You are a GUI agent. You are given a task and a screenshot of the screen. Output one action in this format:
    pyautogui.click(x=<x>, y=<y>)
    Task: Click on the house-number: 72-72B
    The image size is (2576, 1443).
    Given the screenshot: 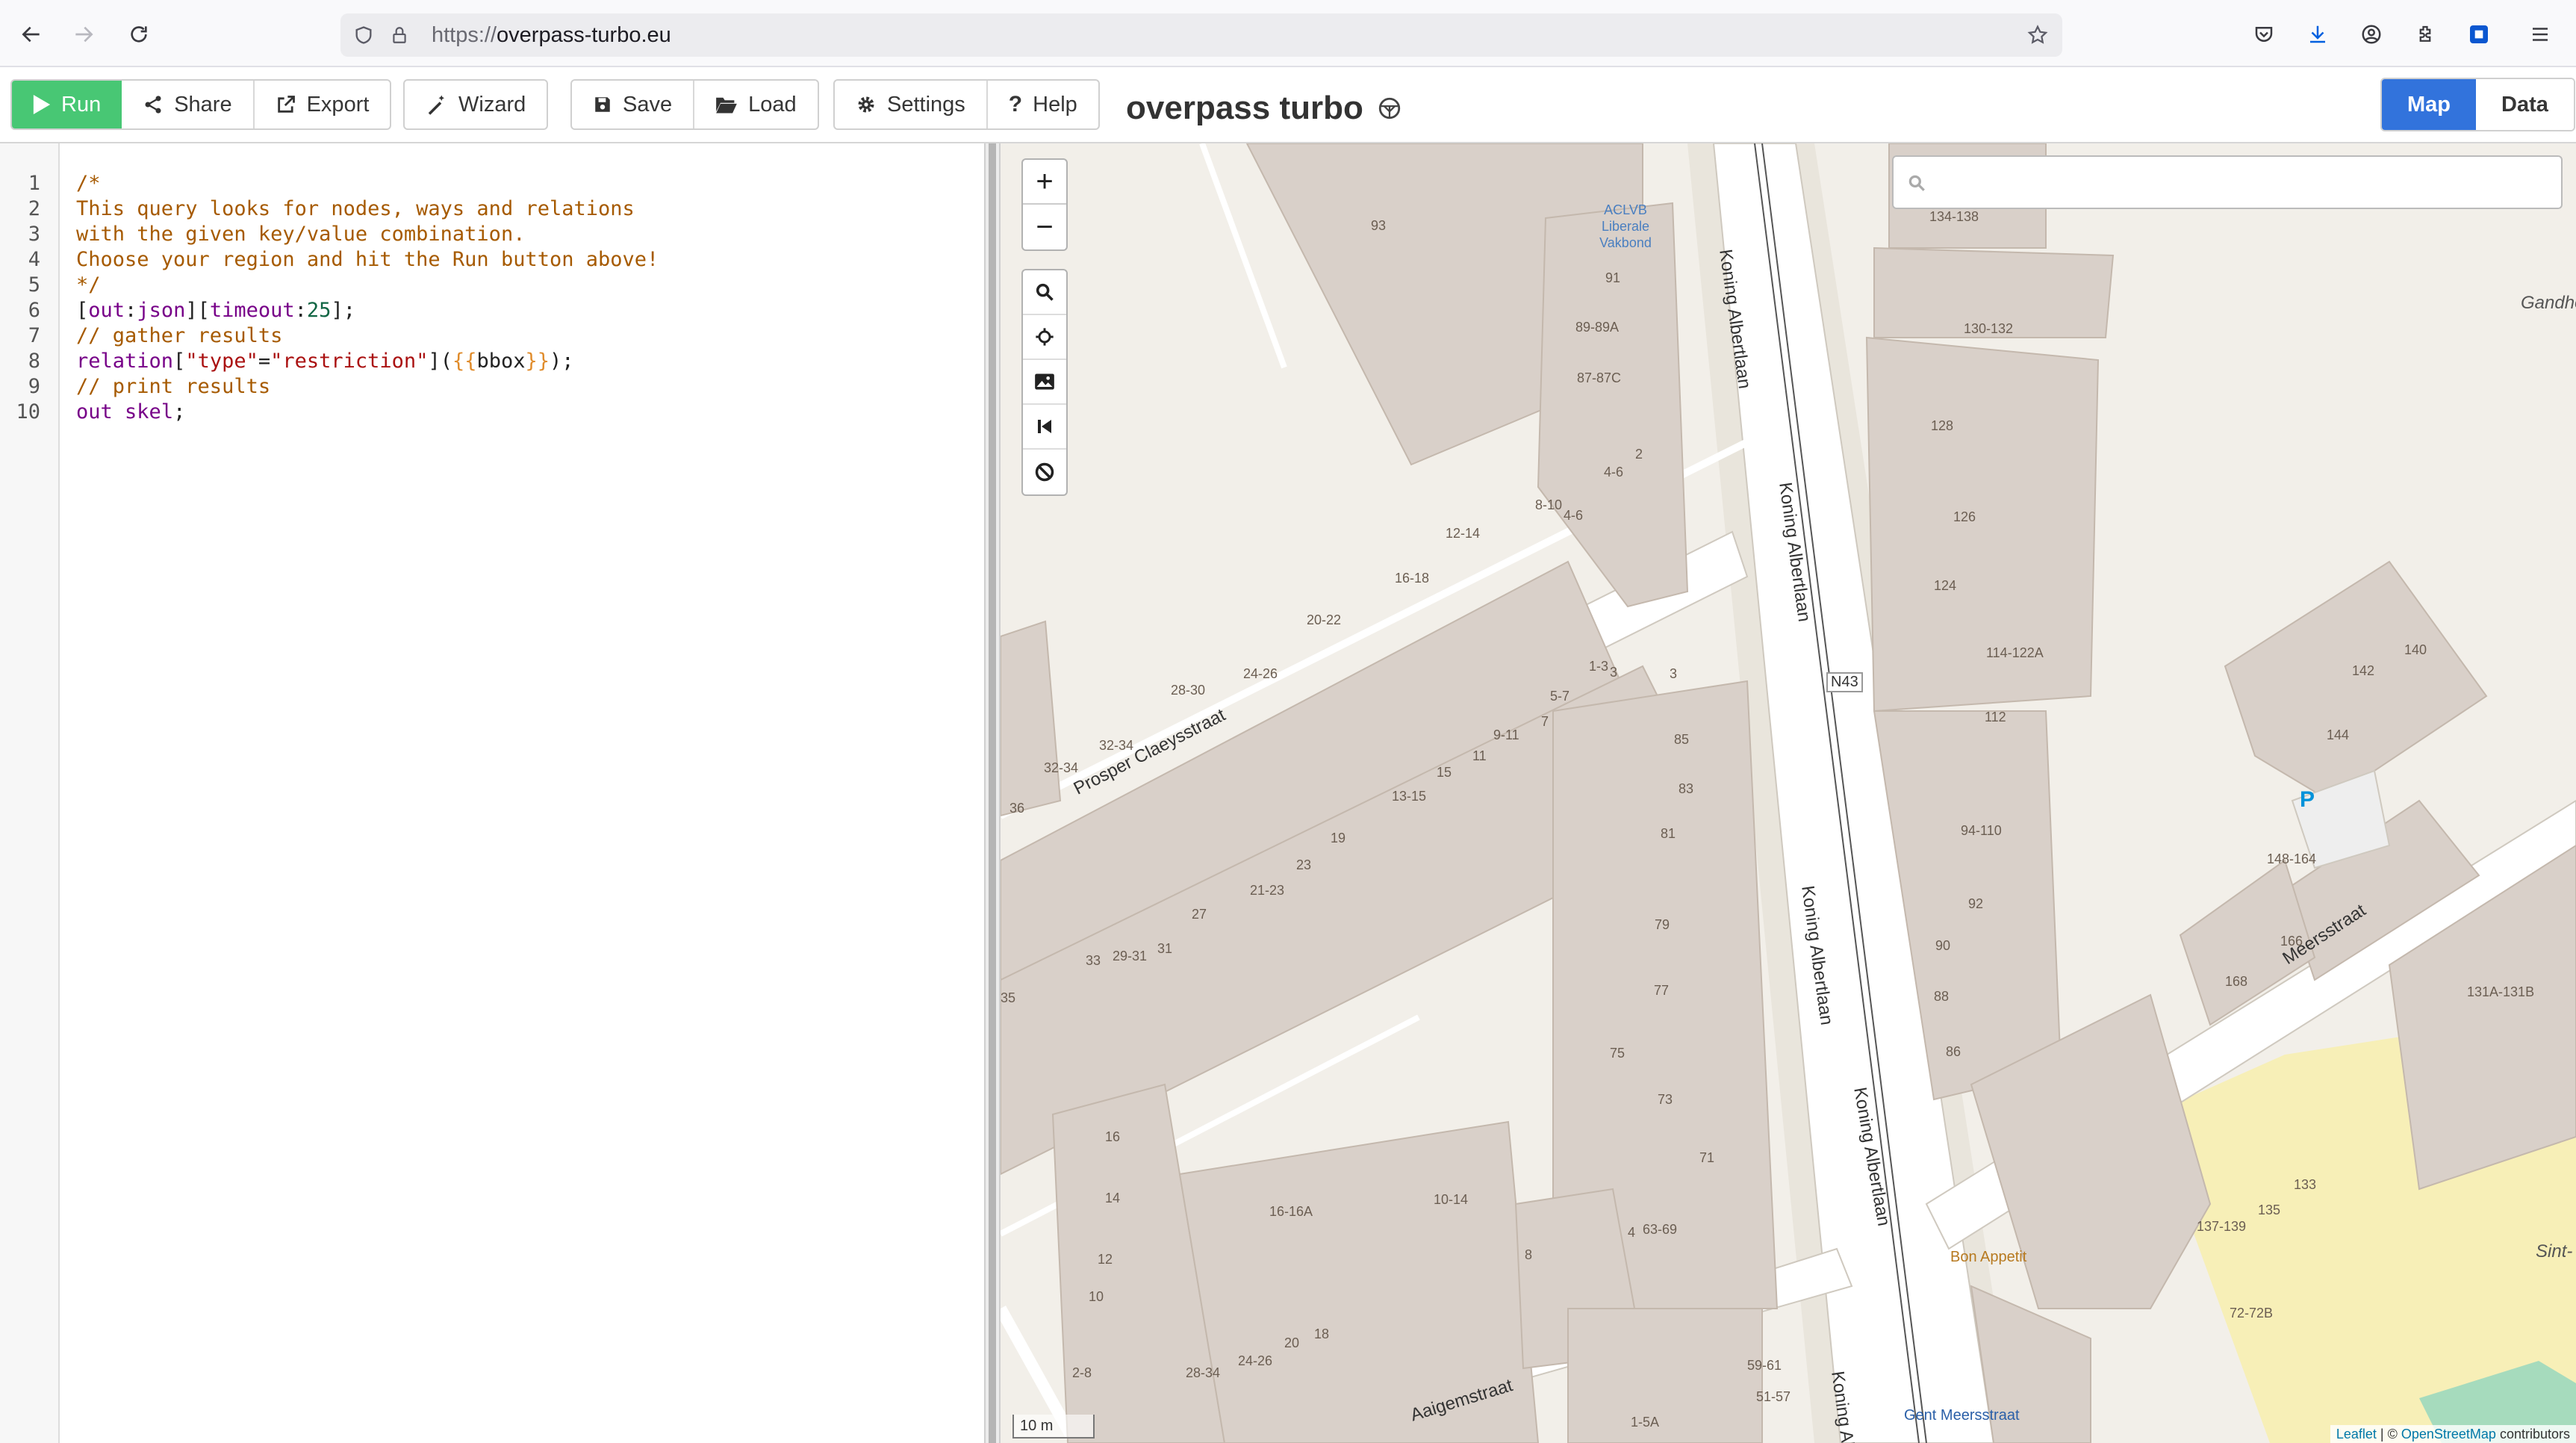 What is the action you would take?
    pyautogui.click(x=2252, y=1314)
    